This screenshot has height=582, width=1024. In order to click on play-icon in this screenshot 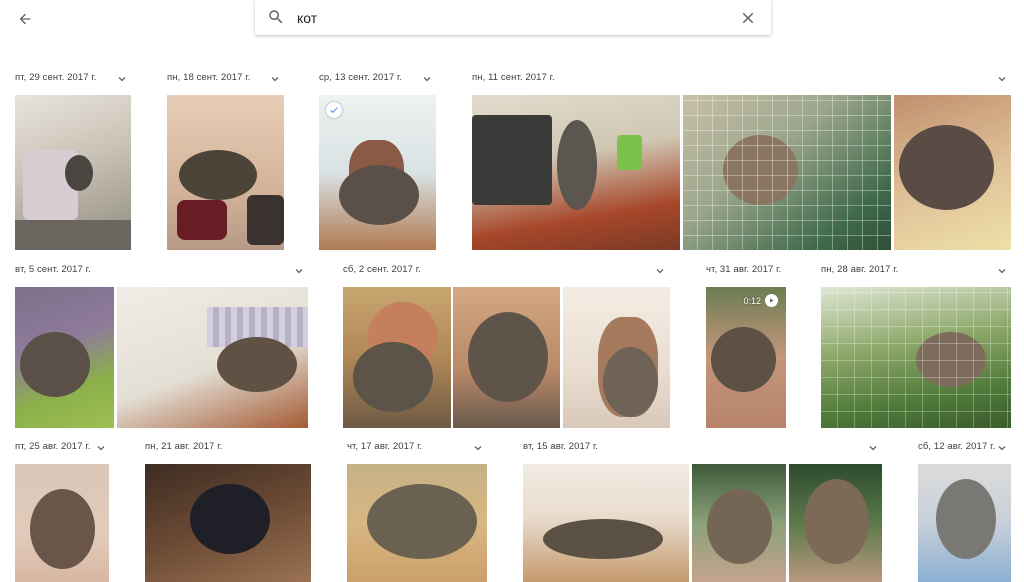, I will do `click(771, 300)`.